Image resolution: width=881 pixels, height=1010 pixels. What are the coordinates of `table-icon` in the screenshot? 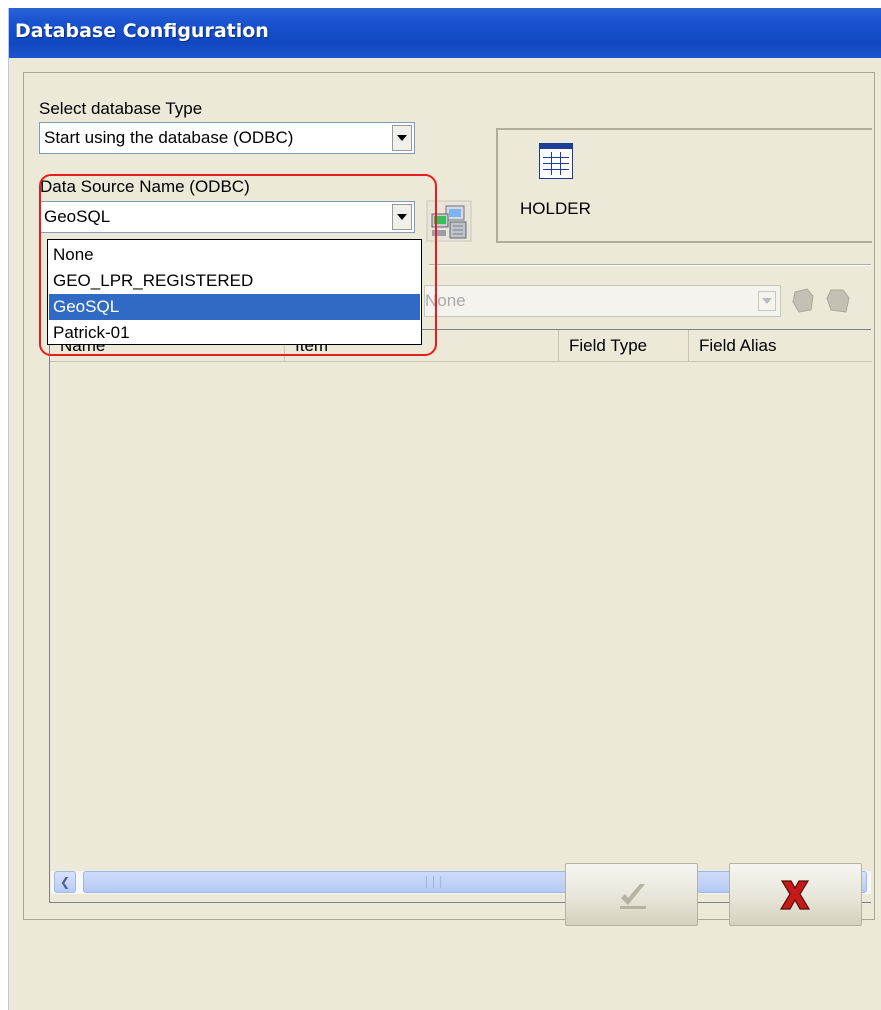 It's located at (556, 161).